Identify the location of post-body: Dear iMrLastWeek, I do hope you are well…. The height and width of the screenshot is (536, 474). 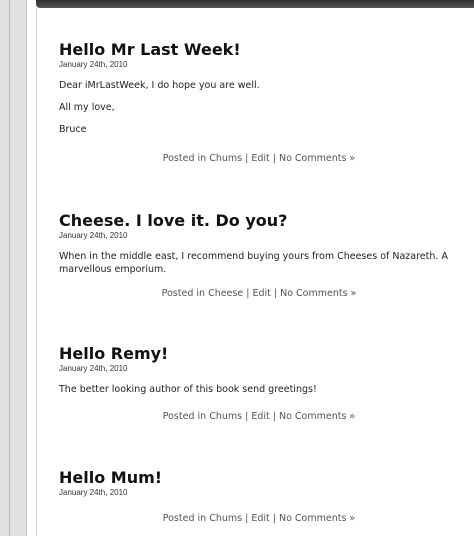
(259, 107).